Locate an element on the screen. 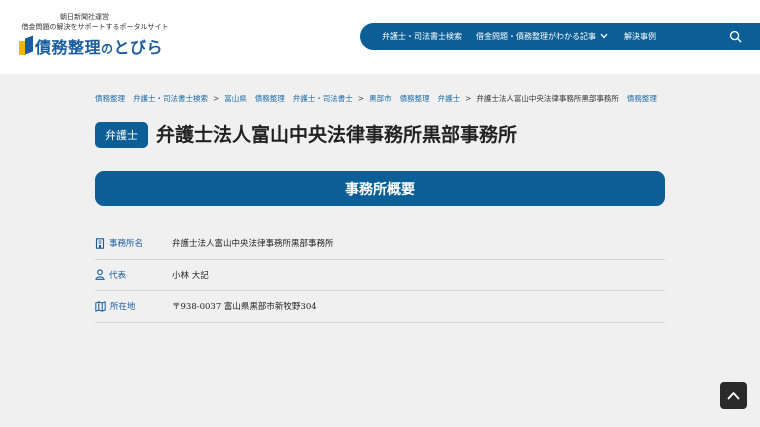 This screenshot has height=427, width=760. nav-item-label: 解決事例 is located at coordinates (640, 36).